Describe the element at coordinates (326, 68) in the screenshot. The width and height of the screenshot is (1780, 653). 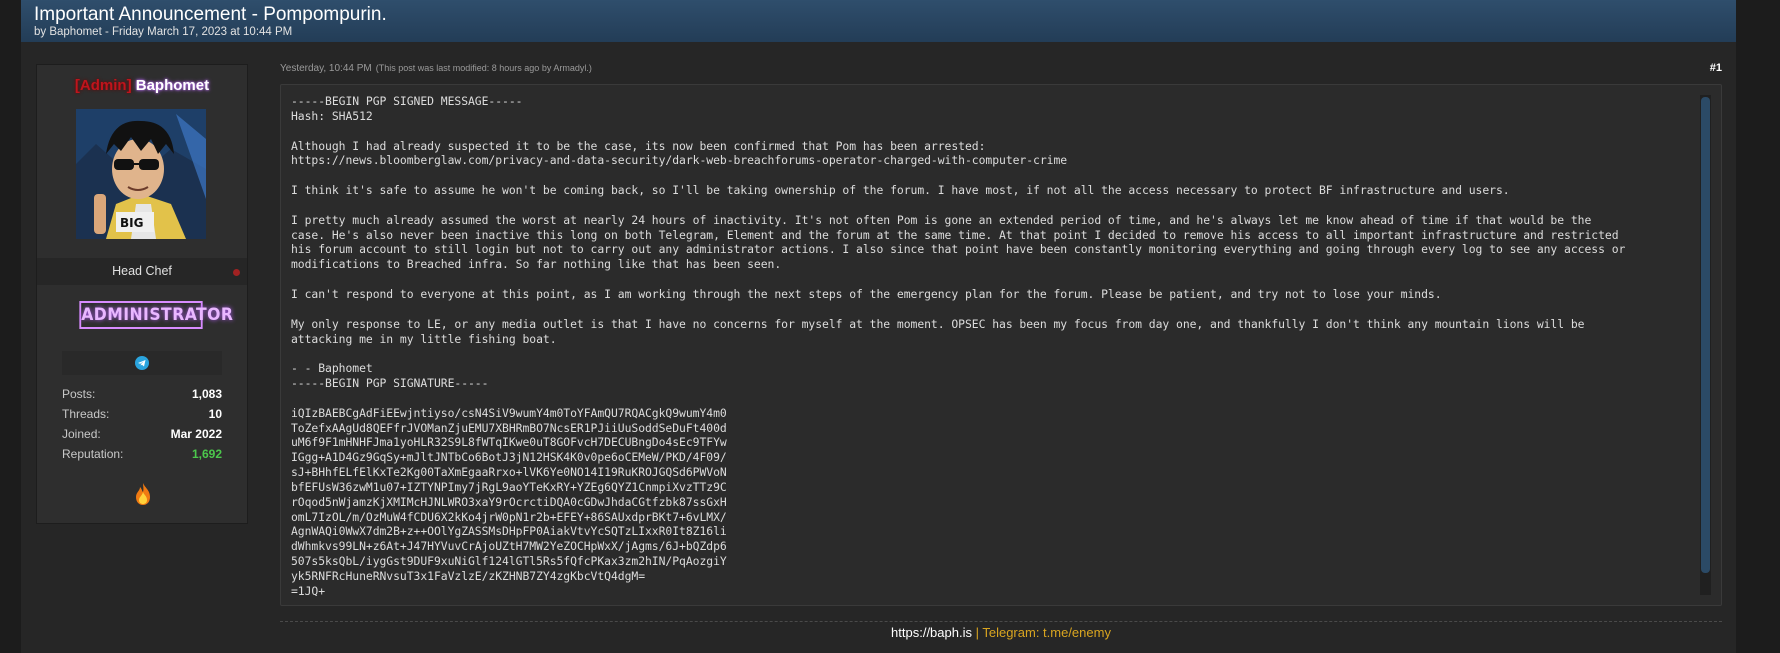
I see `post-timestamp: Yesterday, 10:44 PM` at that location.